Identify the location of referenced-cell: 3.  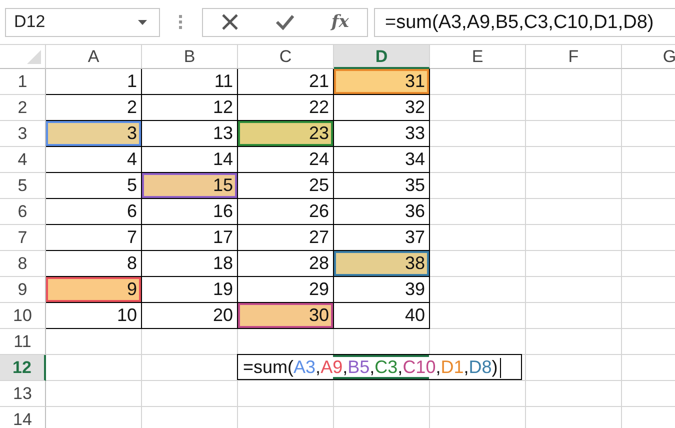
(94, 134).